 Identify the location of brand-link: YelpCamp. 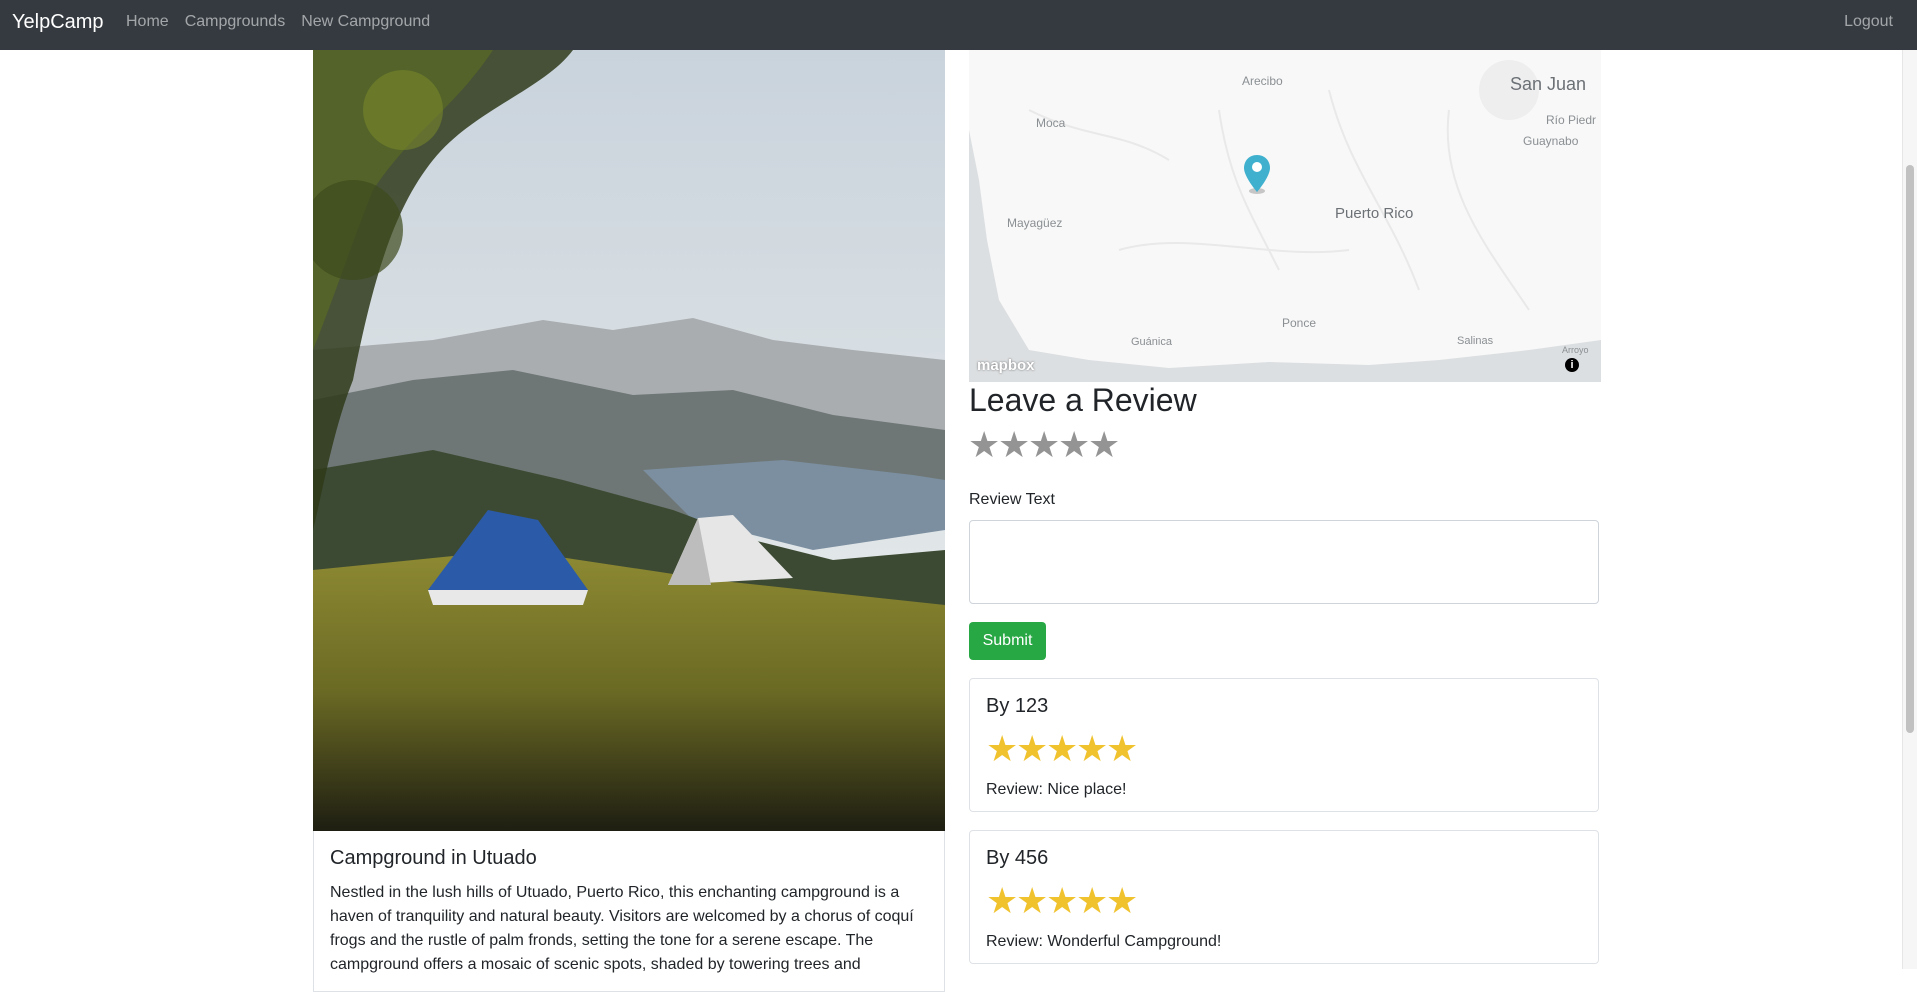
(58, 22).